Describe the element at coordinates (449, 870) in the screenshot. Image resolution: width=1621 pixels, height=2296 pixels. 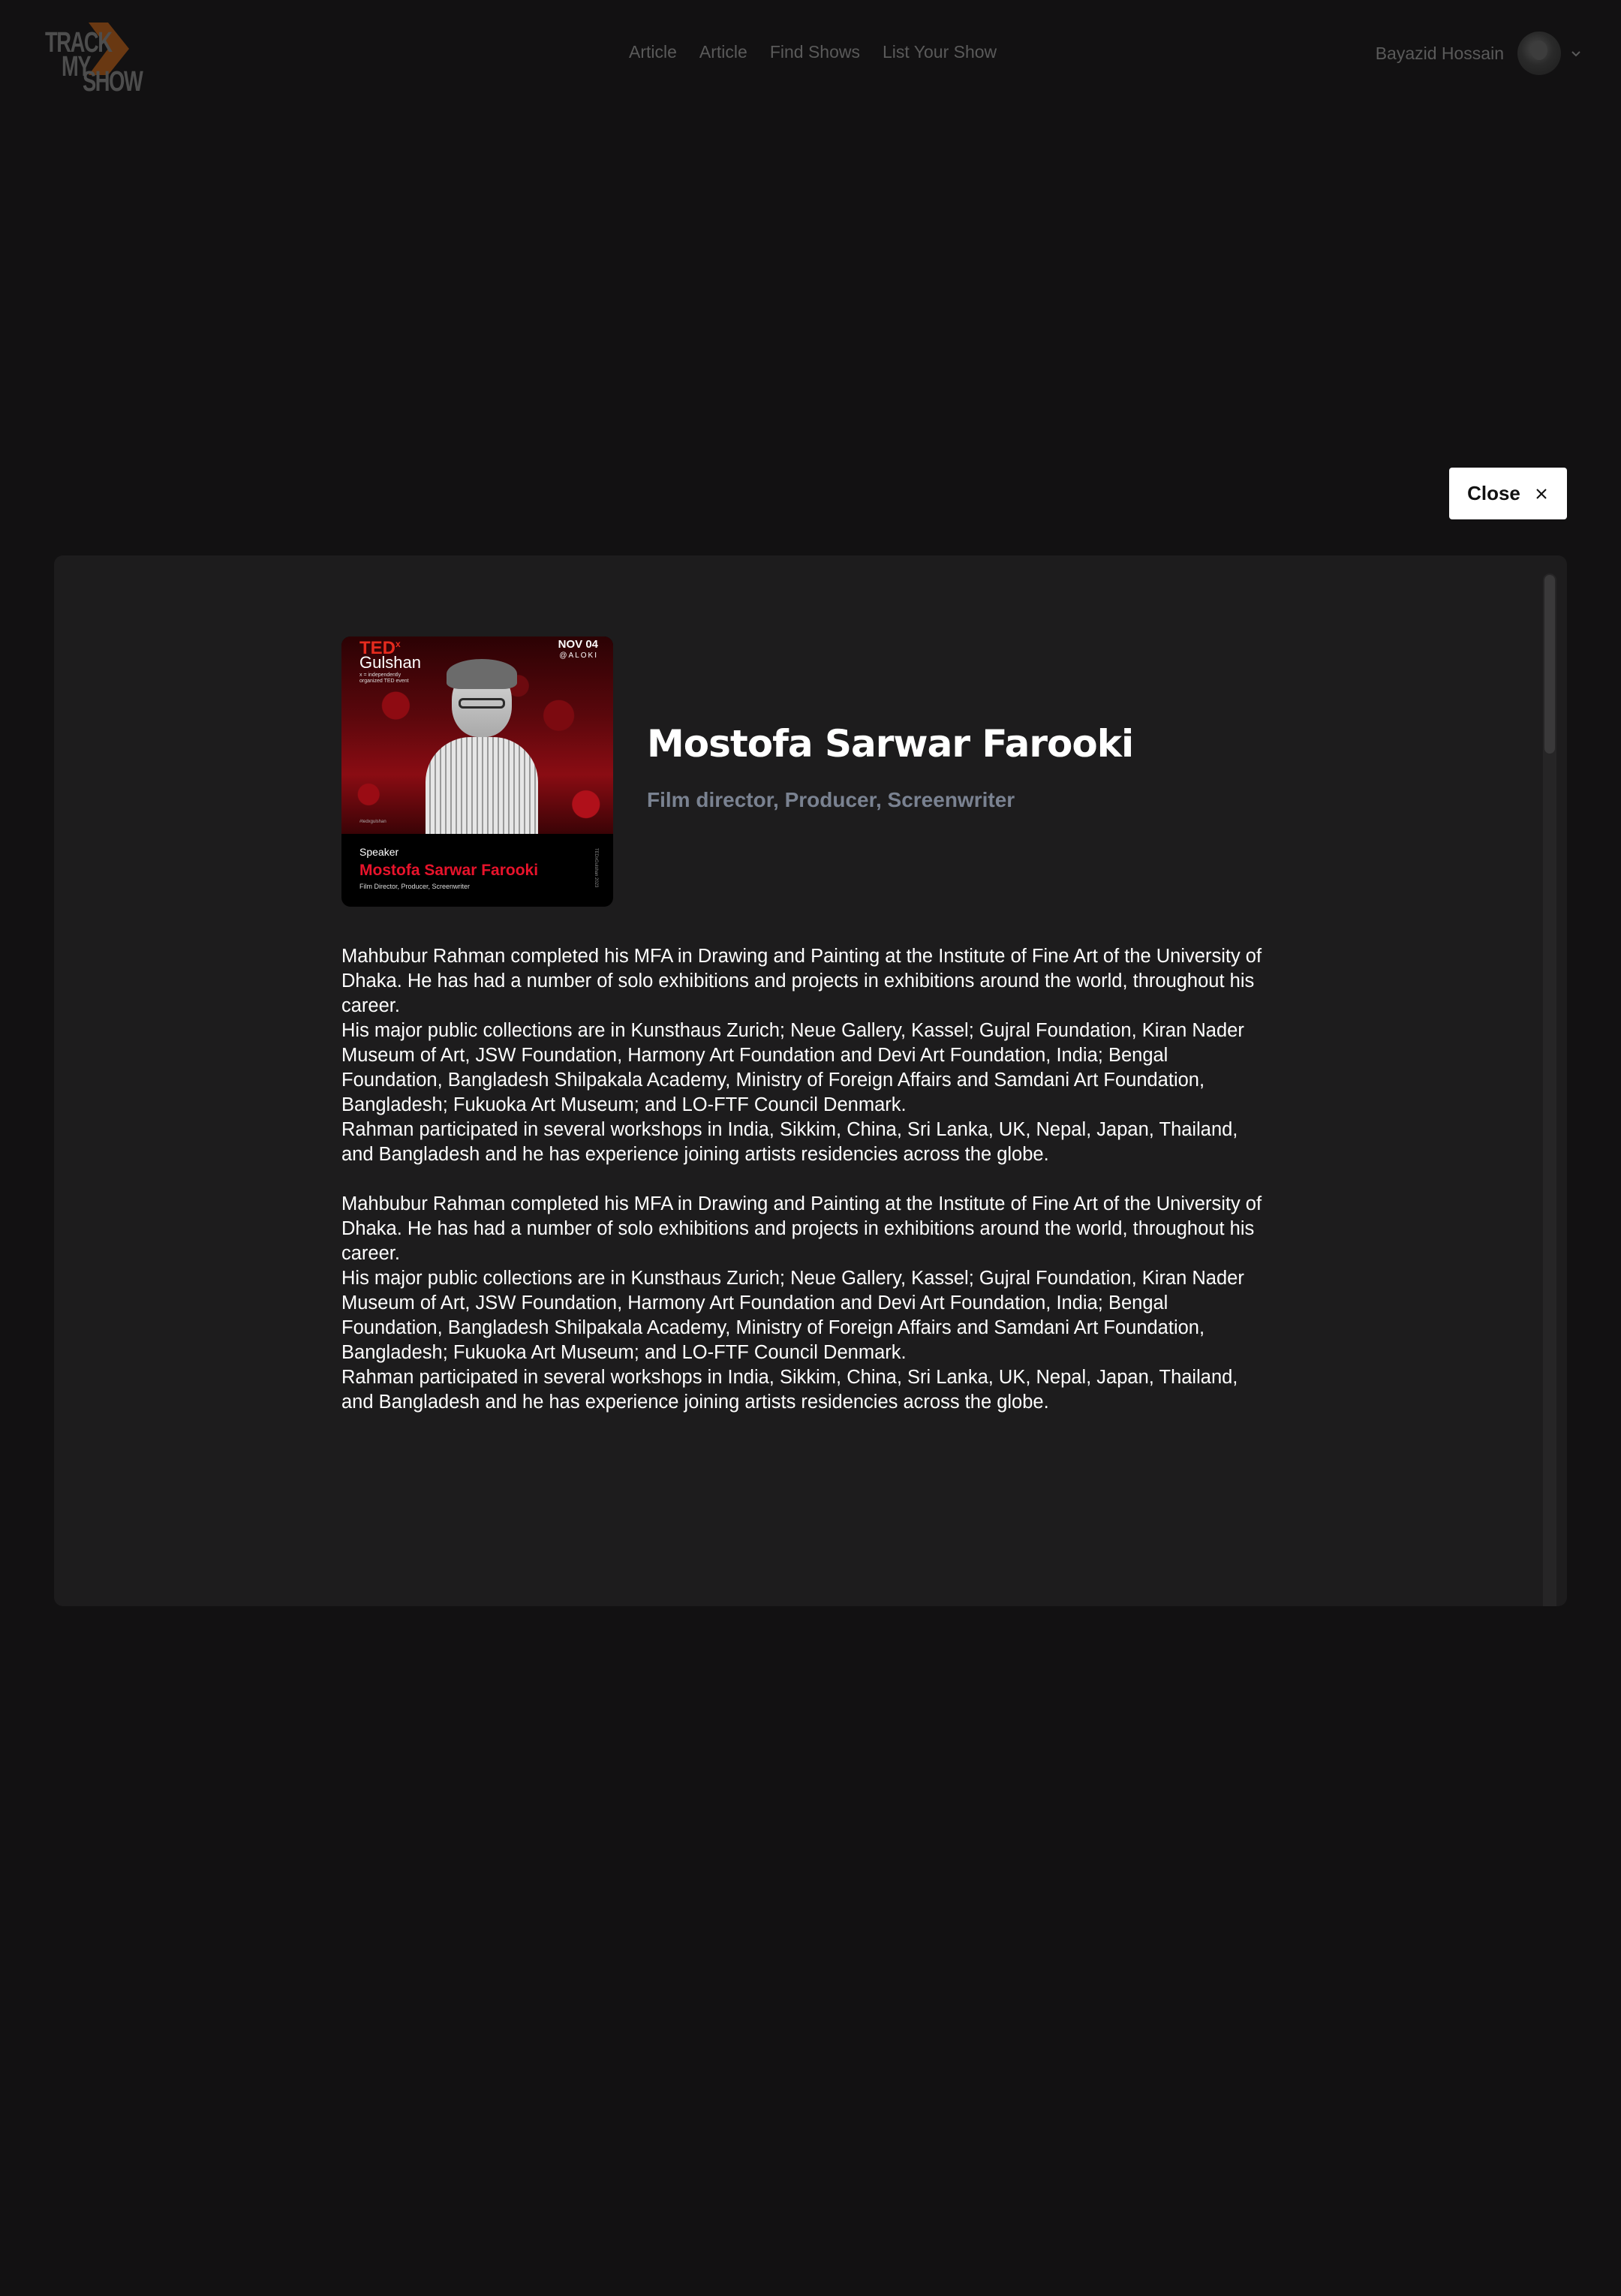
I see `poster-speaker-name: Mostofa Sarwar Farooki` at that location.